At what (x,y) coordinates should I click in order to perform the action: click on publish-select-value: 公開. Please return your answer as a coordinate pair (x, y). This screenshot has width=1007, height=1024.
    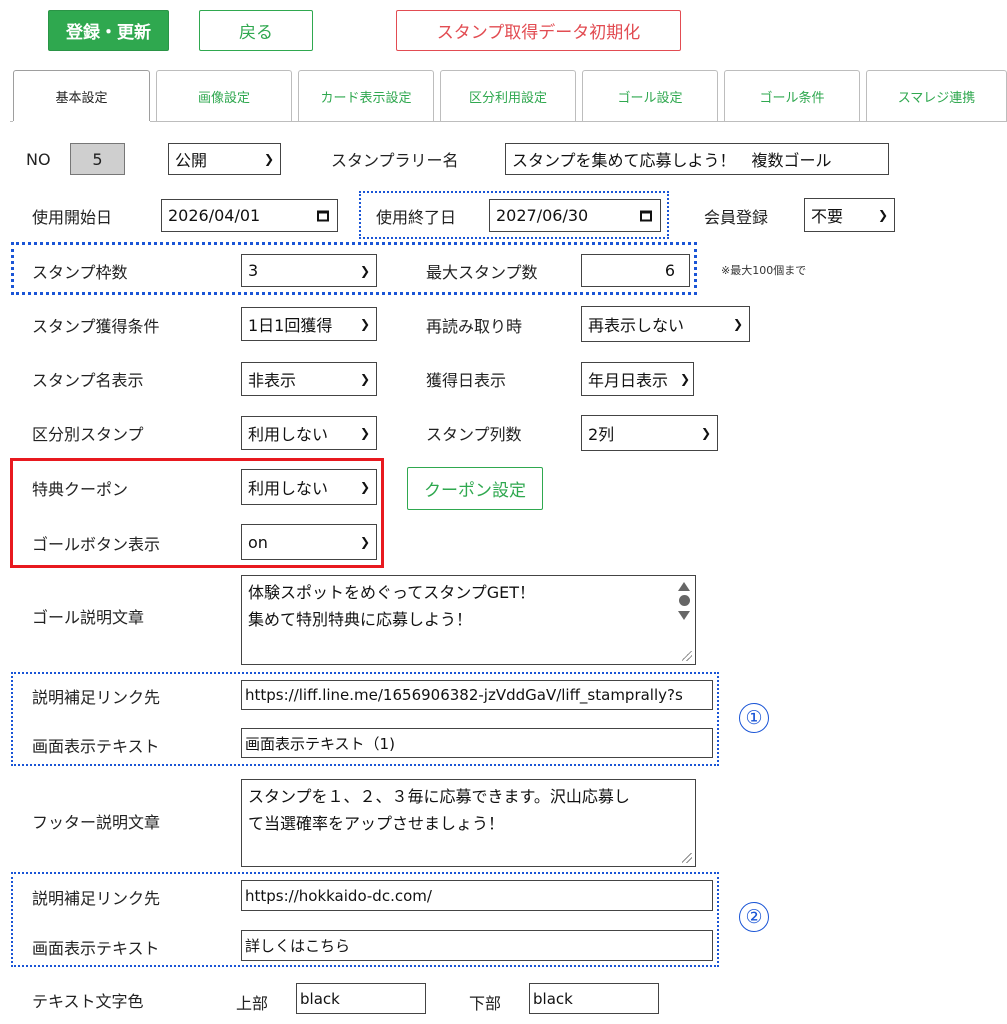
    Looking at the image, I should click on (191, 160).